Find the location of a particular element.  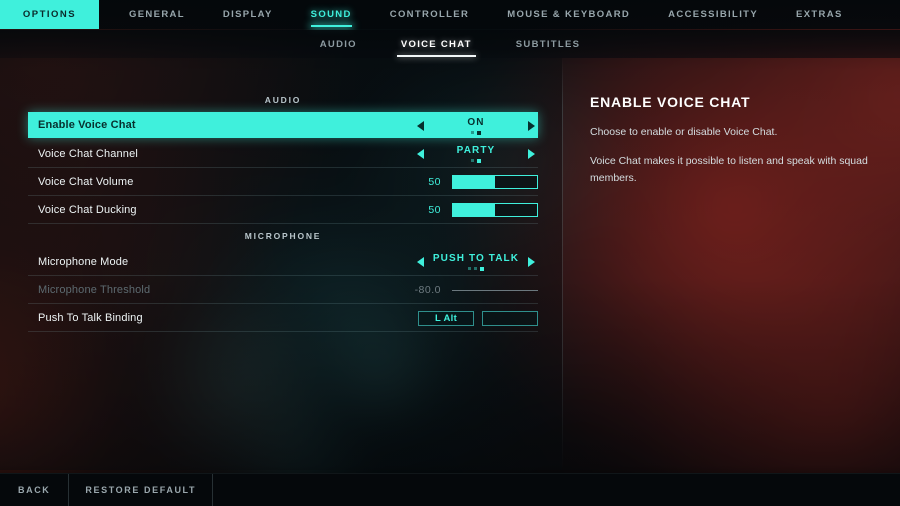

nav-tab-general: GENERAL is located at coordinates (157, 14).